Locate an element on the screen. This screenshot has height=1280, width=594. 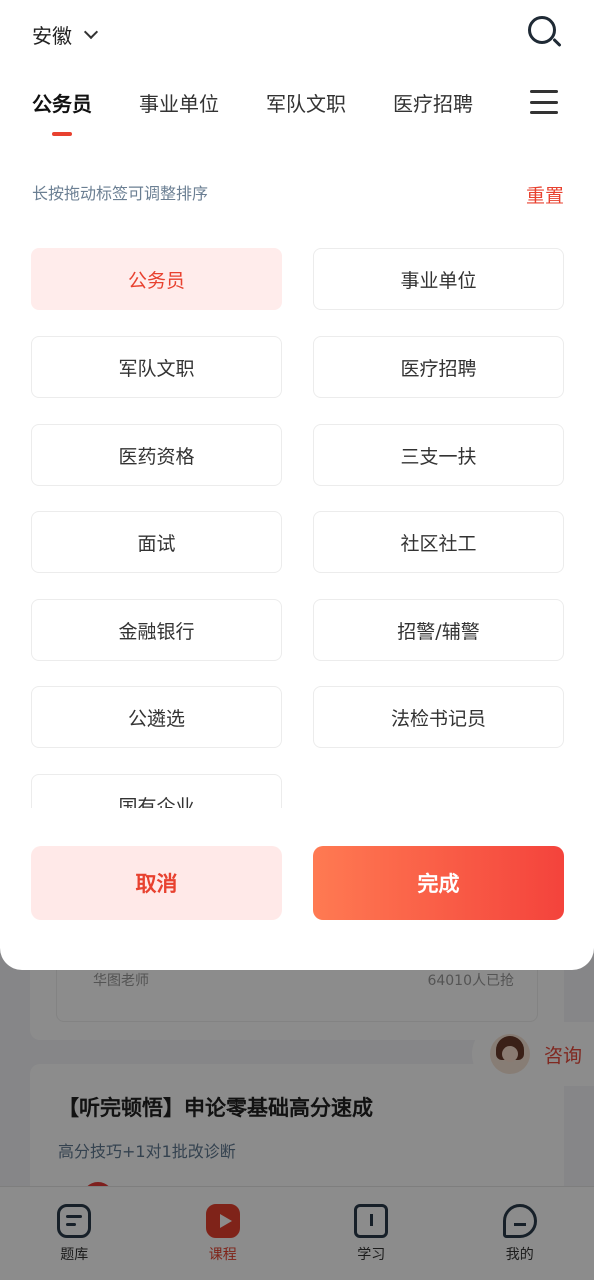
tag-chip: 面试 is located at coordinates (156, 542).